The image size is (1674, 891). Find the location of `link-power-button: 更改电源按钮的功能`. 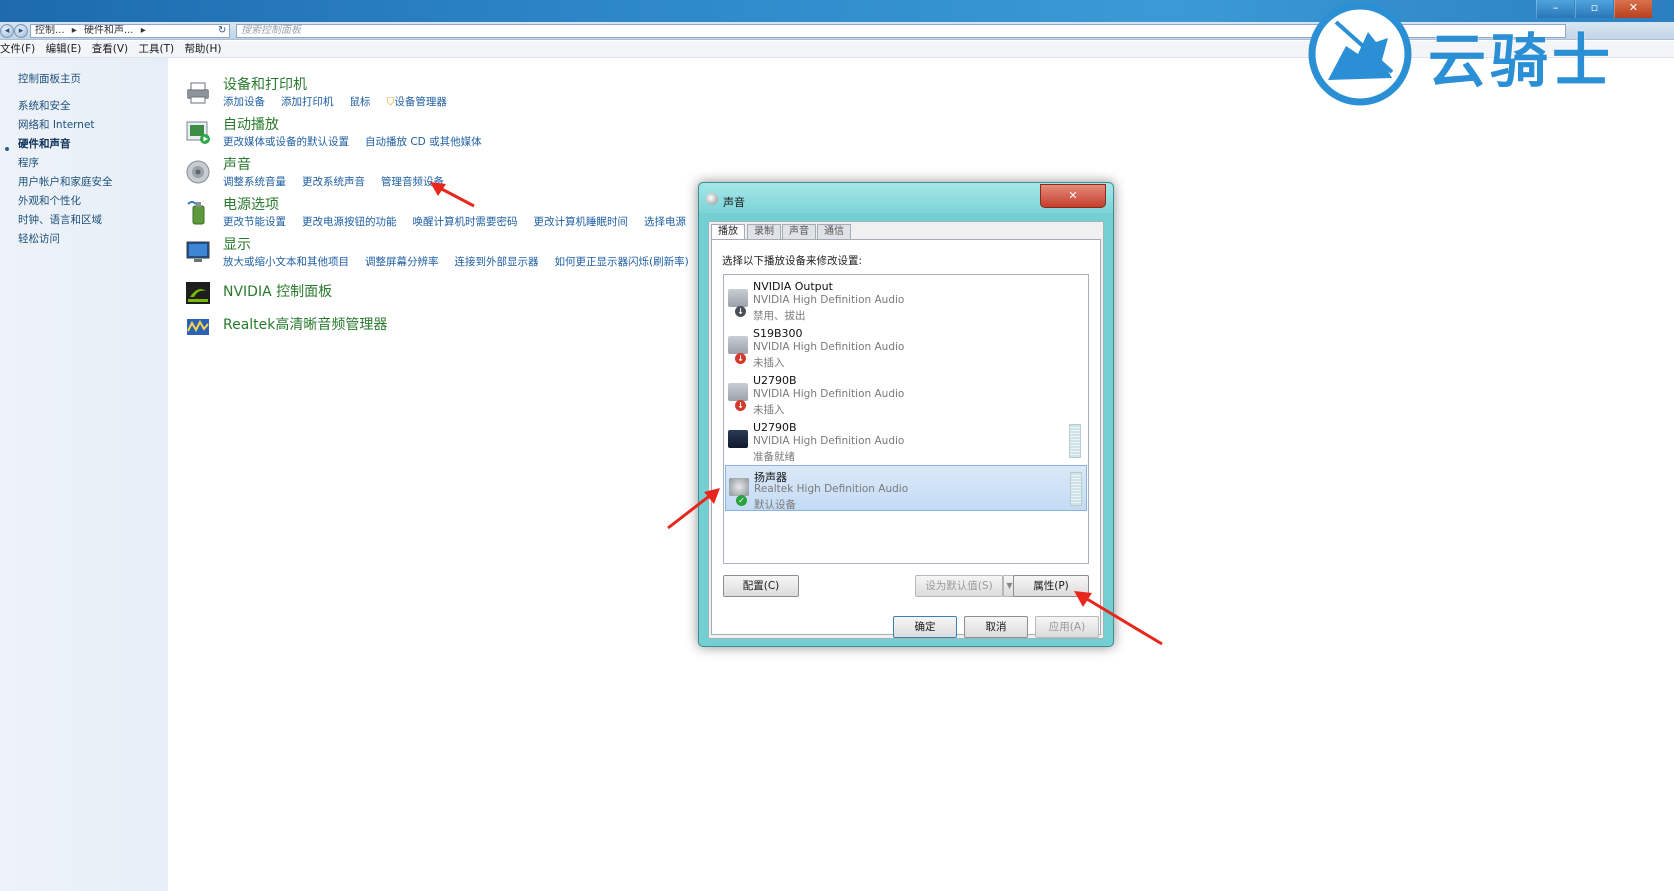

link-power-button: 更改电源按钮的功能 is located at coordinates (349, 222).